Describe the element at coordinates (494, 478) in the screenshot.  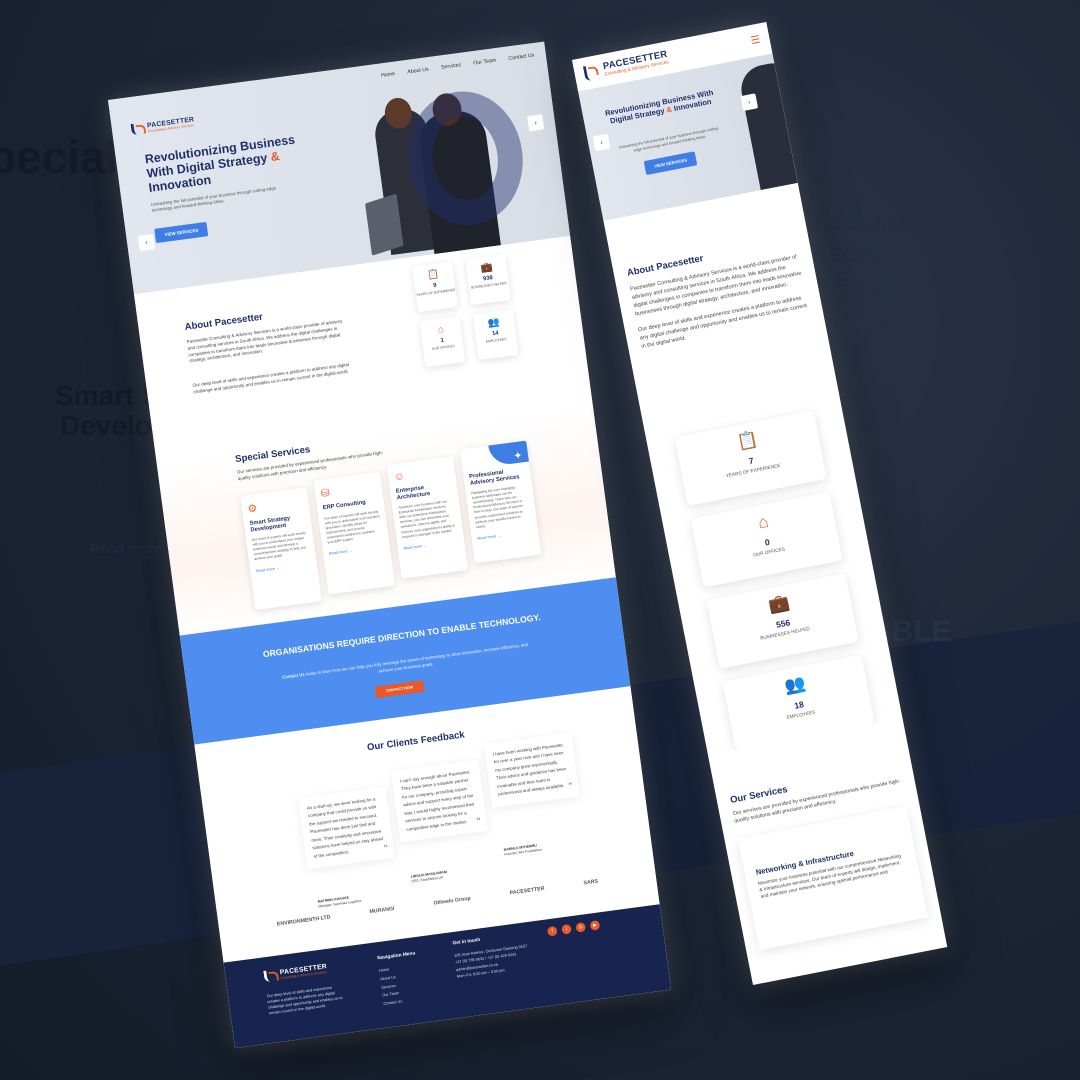
I see `service-title: Professional Advisory Services` at that location.